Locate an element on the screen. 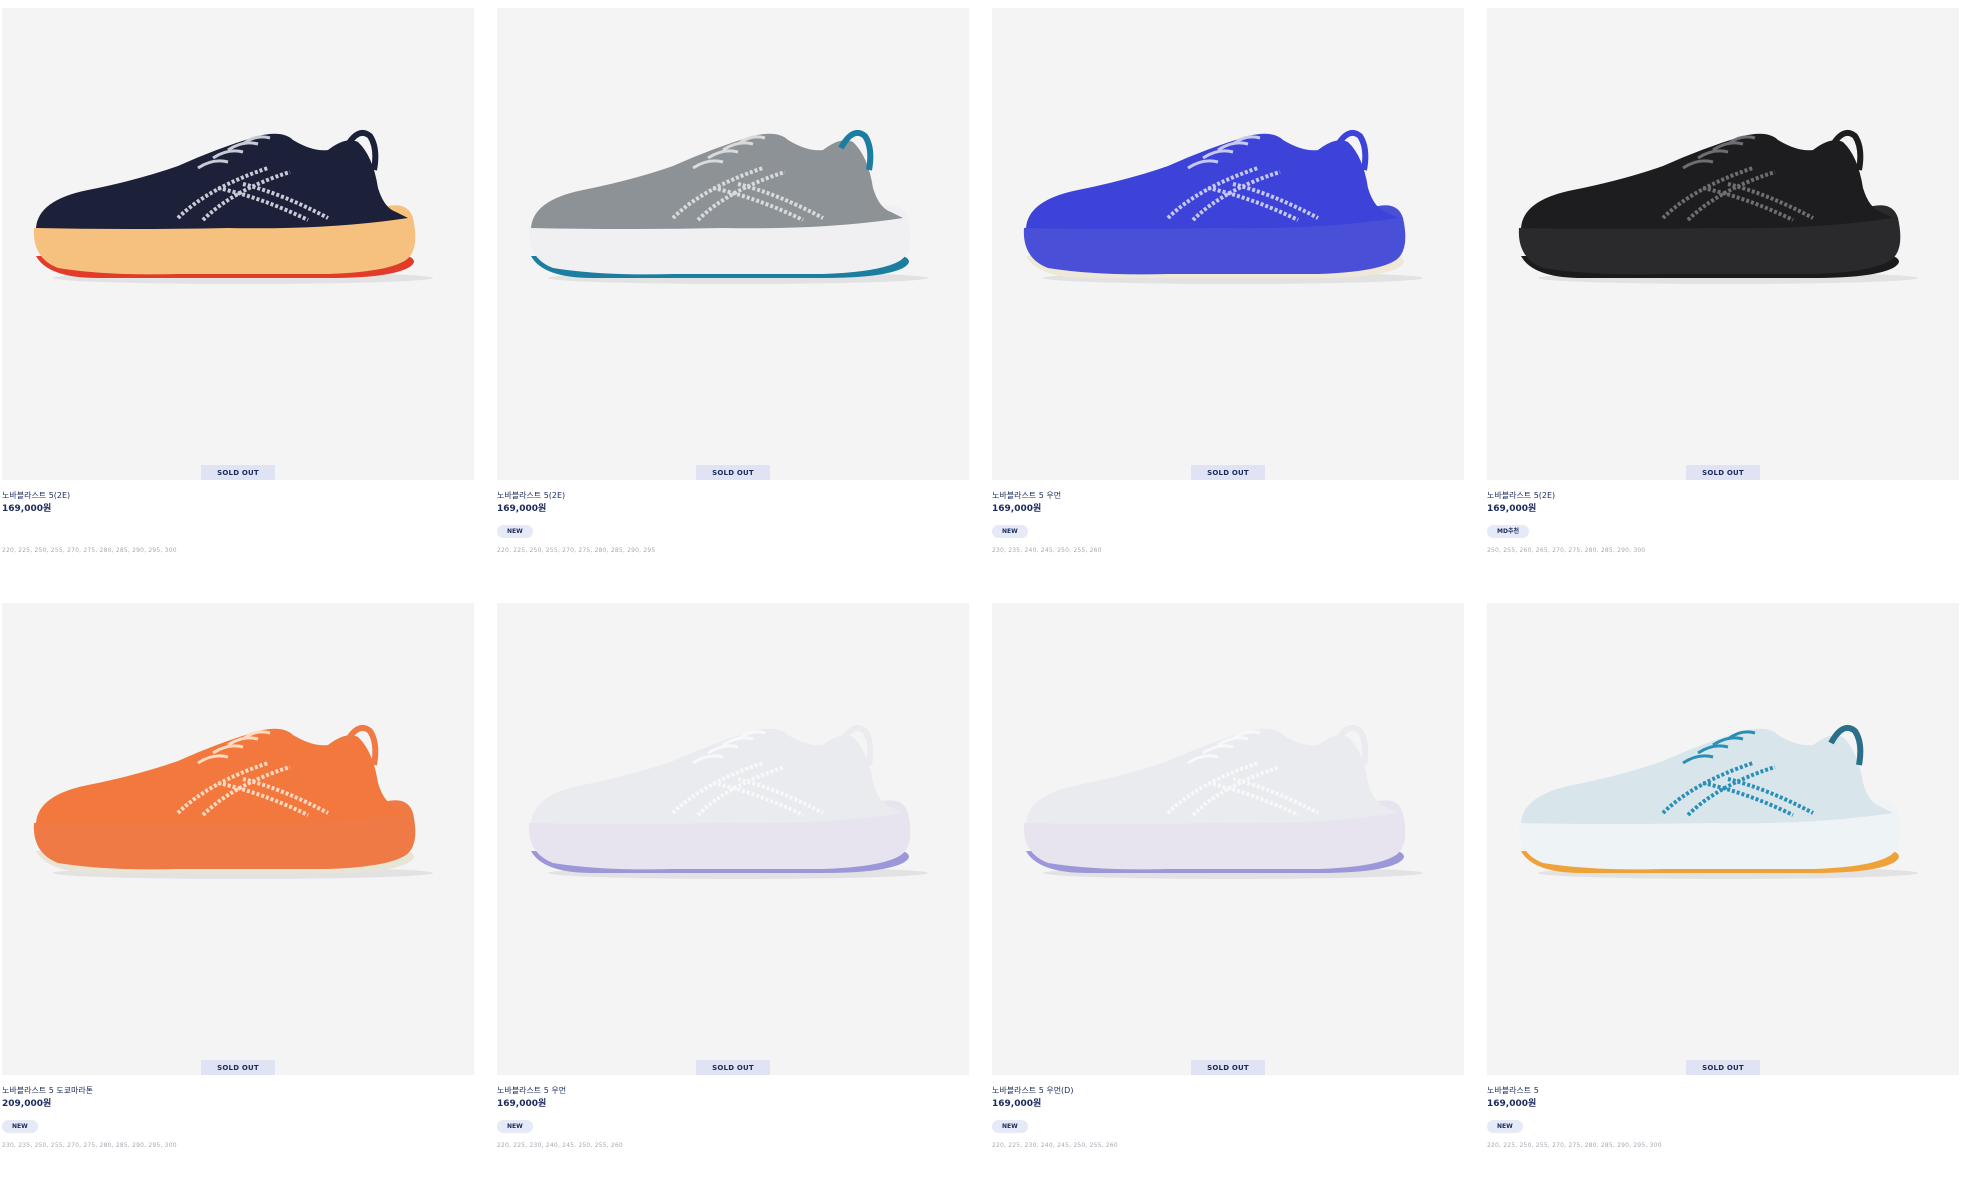  size-list: 230, 235, 240, 245, 250, 255, 260 is located at coordinates (1047, 550).